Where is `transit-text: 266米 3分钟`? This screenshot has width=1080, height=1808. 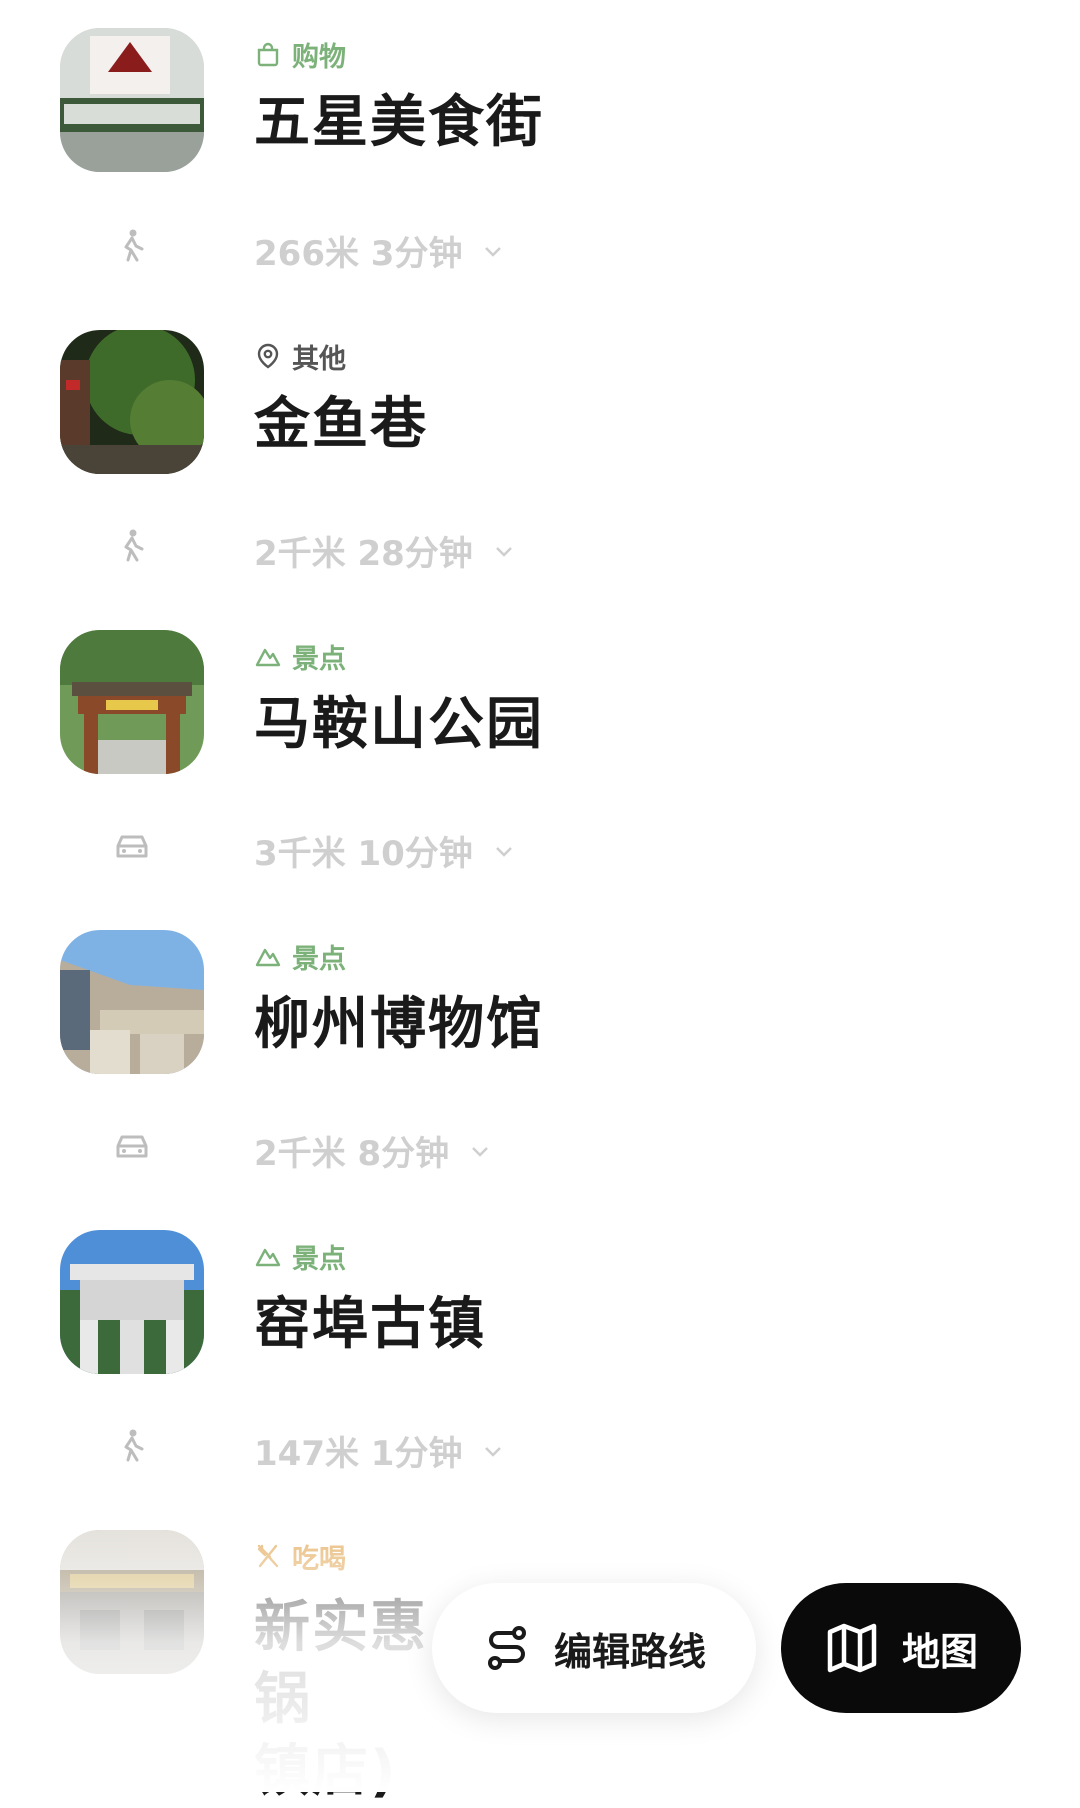
transit-text: 266米 3分钟 is located at coordinates (358, 254).